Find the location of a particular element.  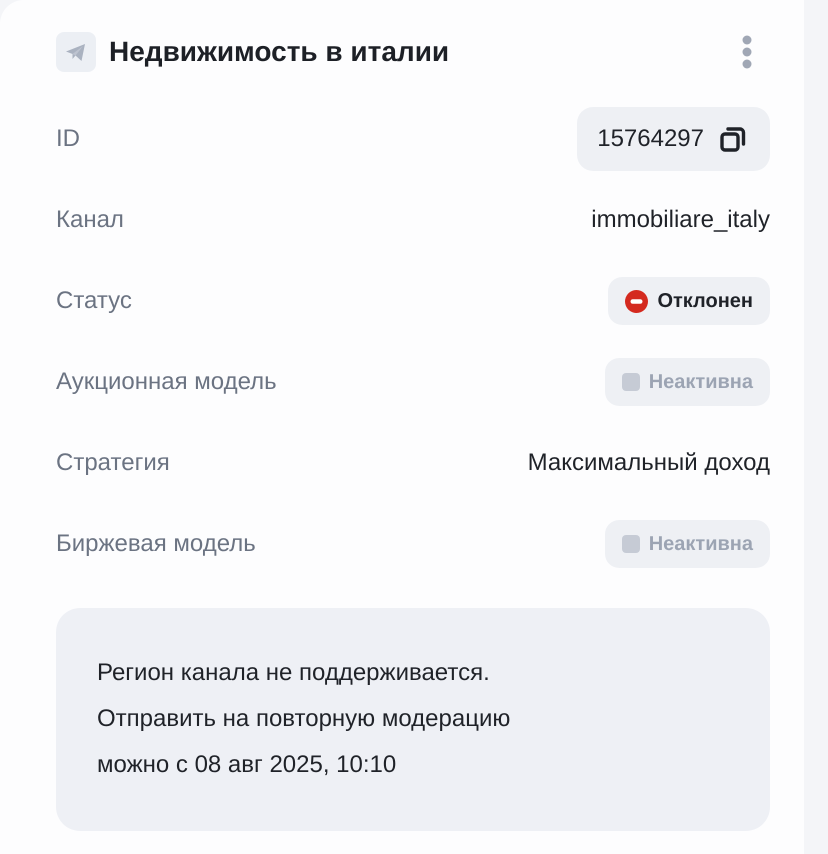

field-label: ID is located at coordinates (68, 139).